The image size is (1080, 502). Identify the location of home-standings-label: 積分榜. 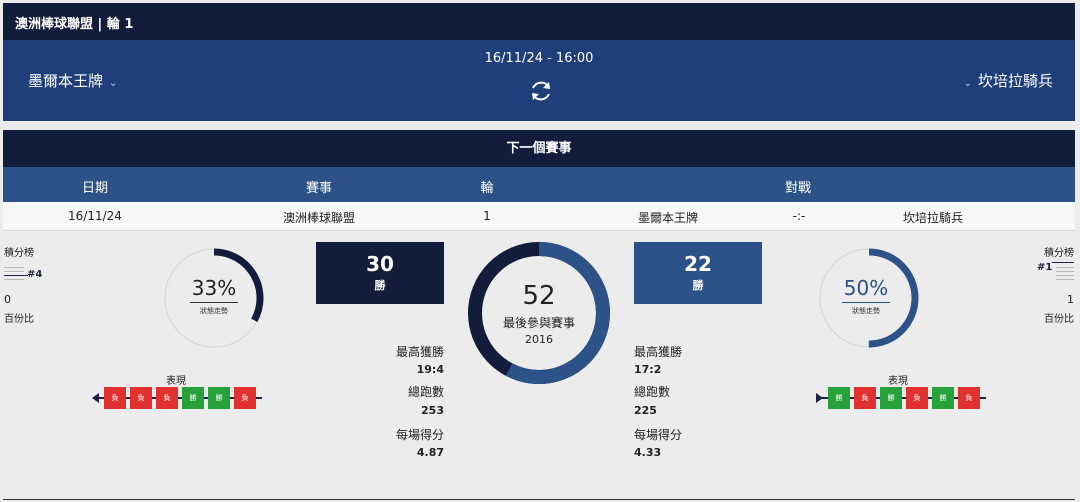
(19, 253).